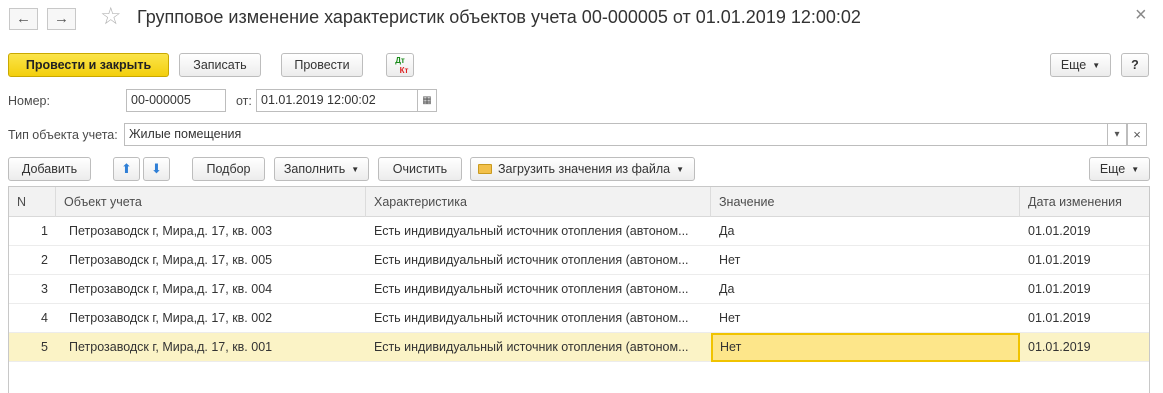 The width and height of the screenshot is (1163, 393). Describe the element at coordinates (865, 202) in the screenshot. I see `column-header-value: Значение` at that location.